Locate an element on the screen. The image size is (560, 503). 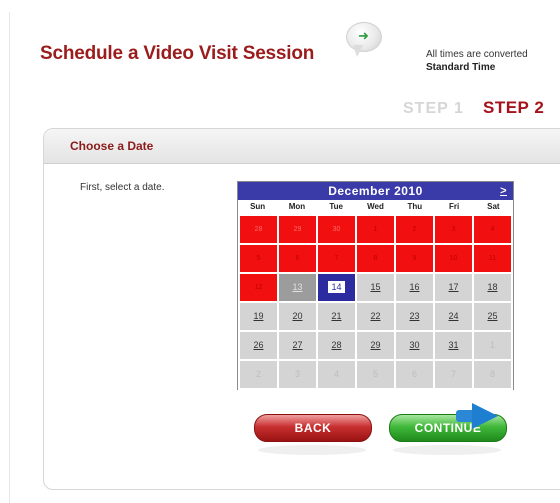
calendar-header: December 2010 > is located at coordinates (375, 191).